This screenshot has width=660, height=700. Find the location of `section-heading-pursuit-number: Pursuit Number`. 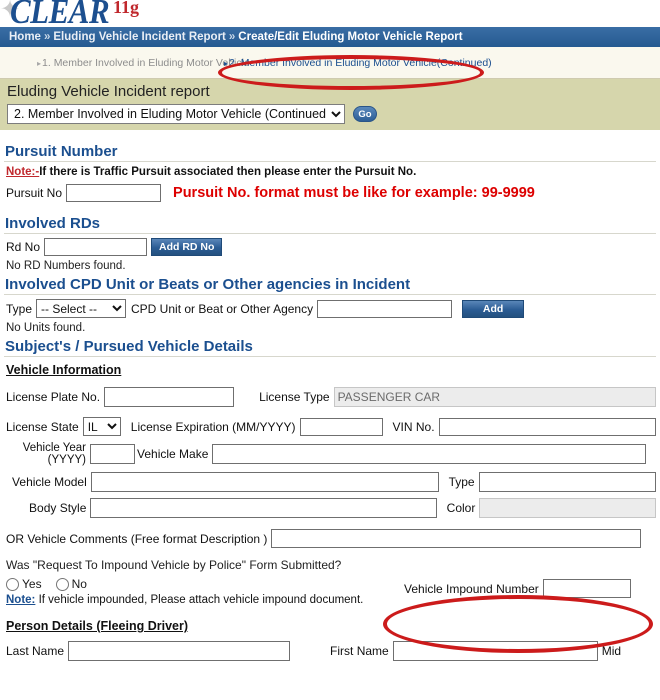

section-heading-pursuit-number: Pursuit Number is located at coordinates (61, 151).